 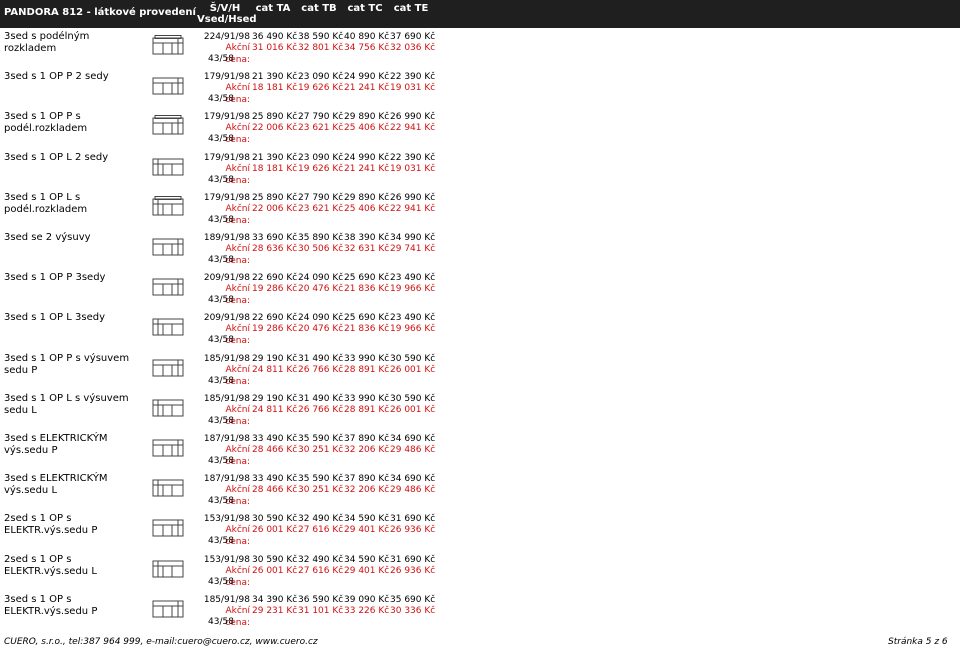 What do you see at coordinates (168, 287) in the screenshot?
I see `sofa-three-right-icon` at bounding box center [168, 287].